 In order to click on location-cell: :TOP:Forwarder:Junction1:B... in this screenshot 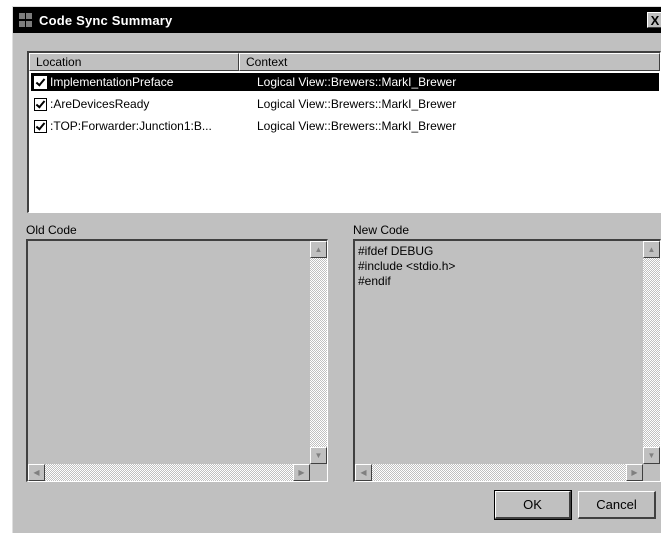, I will do `click(131, 126)`.